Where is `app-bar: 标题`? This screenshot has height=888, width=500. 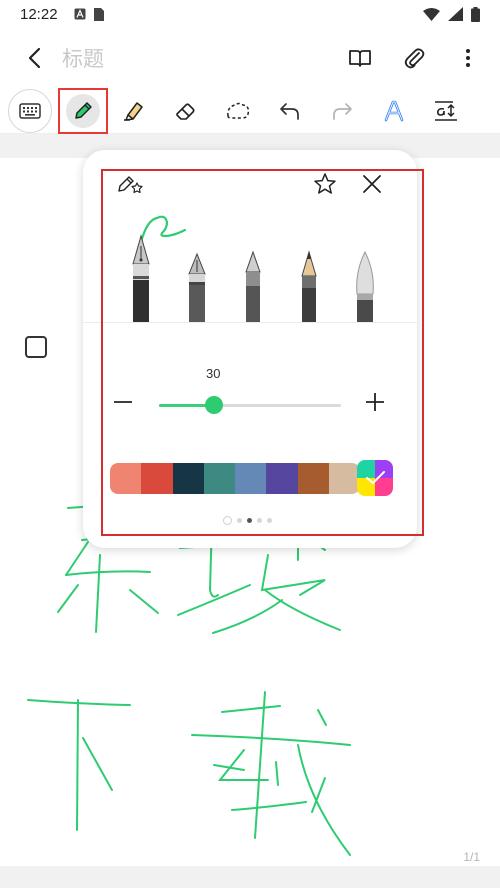
app-bar: 标题 is located at coordinates (250, 58).